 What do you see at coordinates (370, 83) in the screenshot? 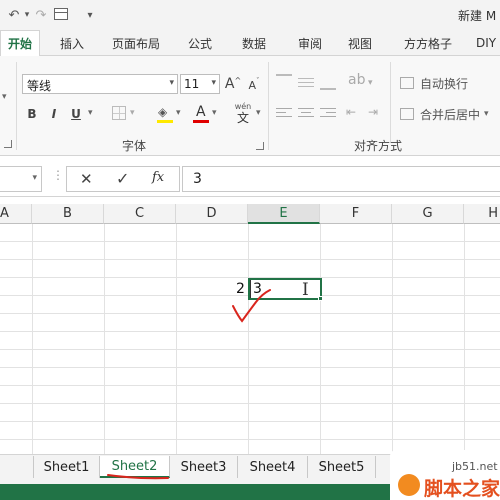
I see `orientation-dropdown-icon: ▾` at bounding box center [370, 83].